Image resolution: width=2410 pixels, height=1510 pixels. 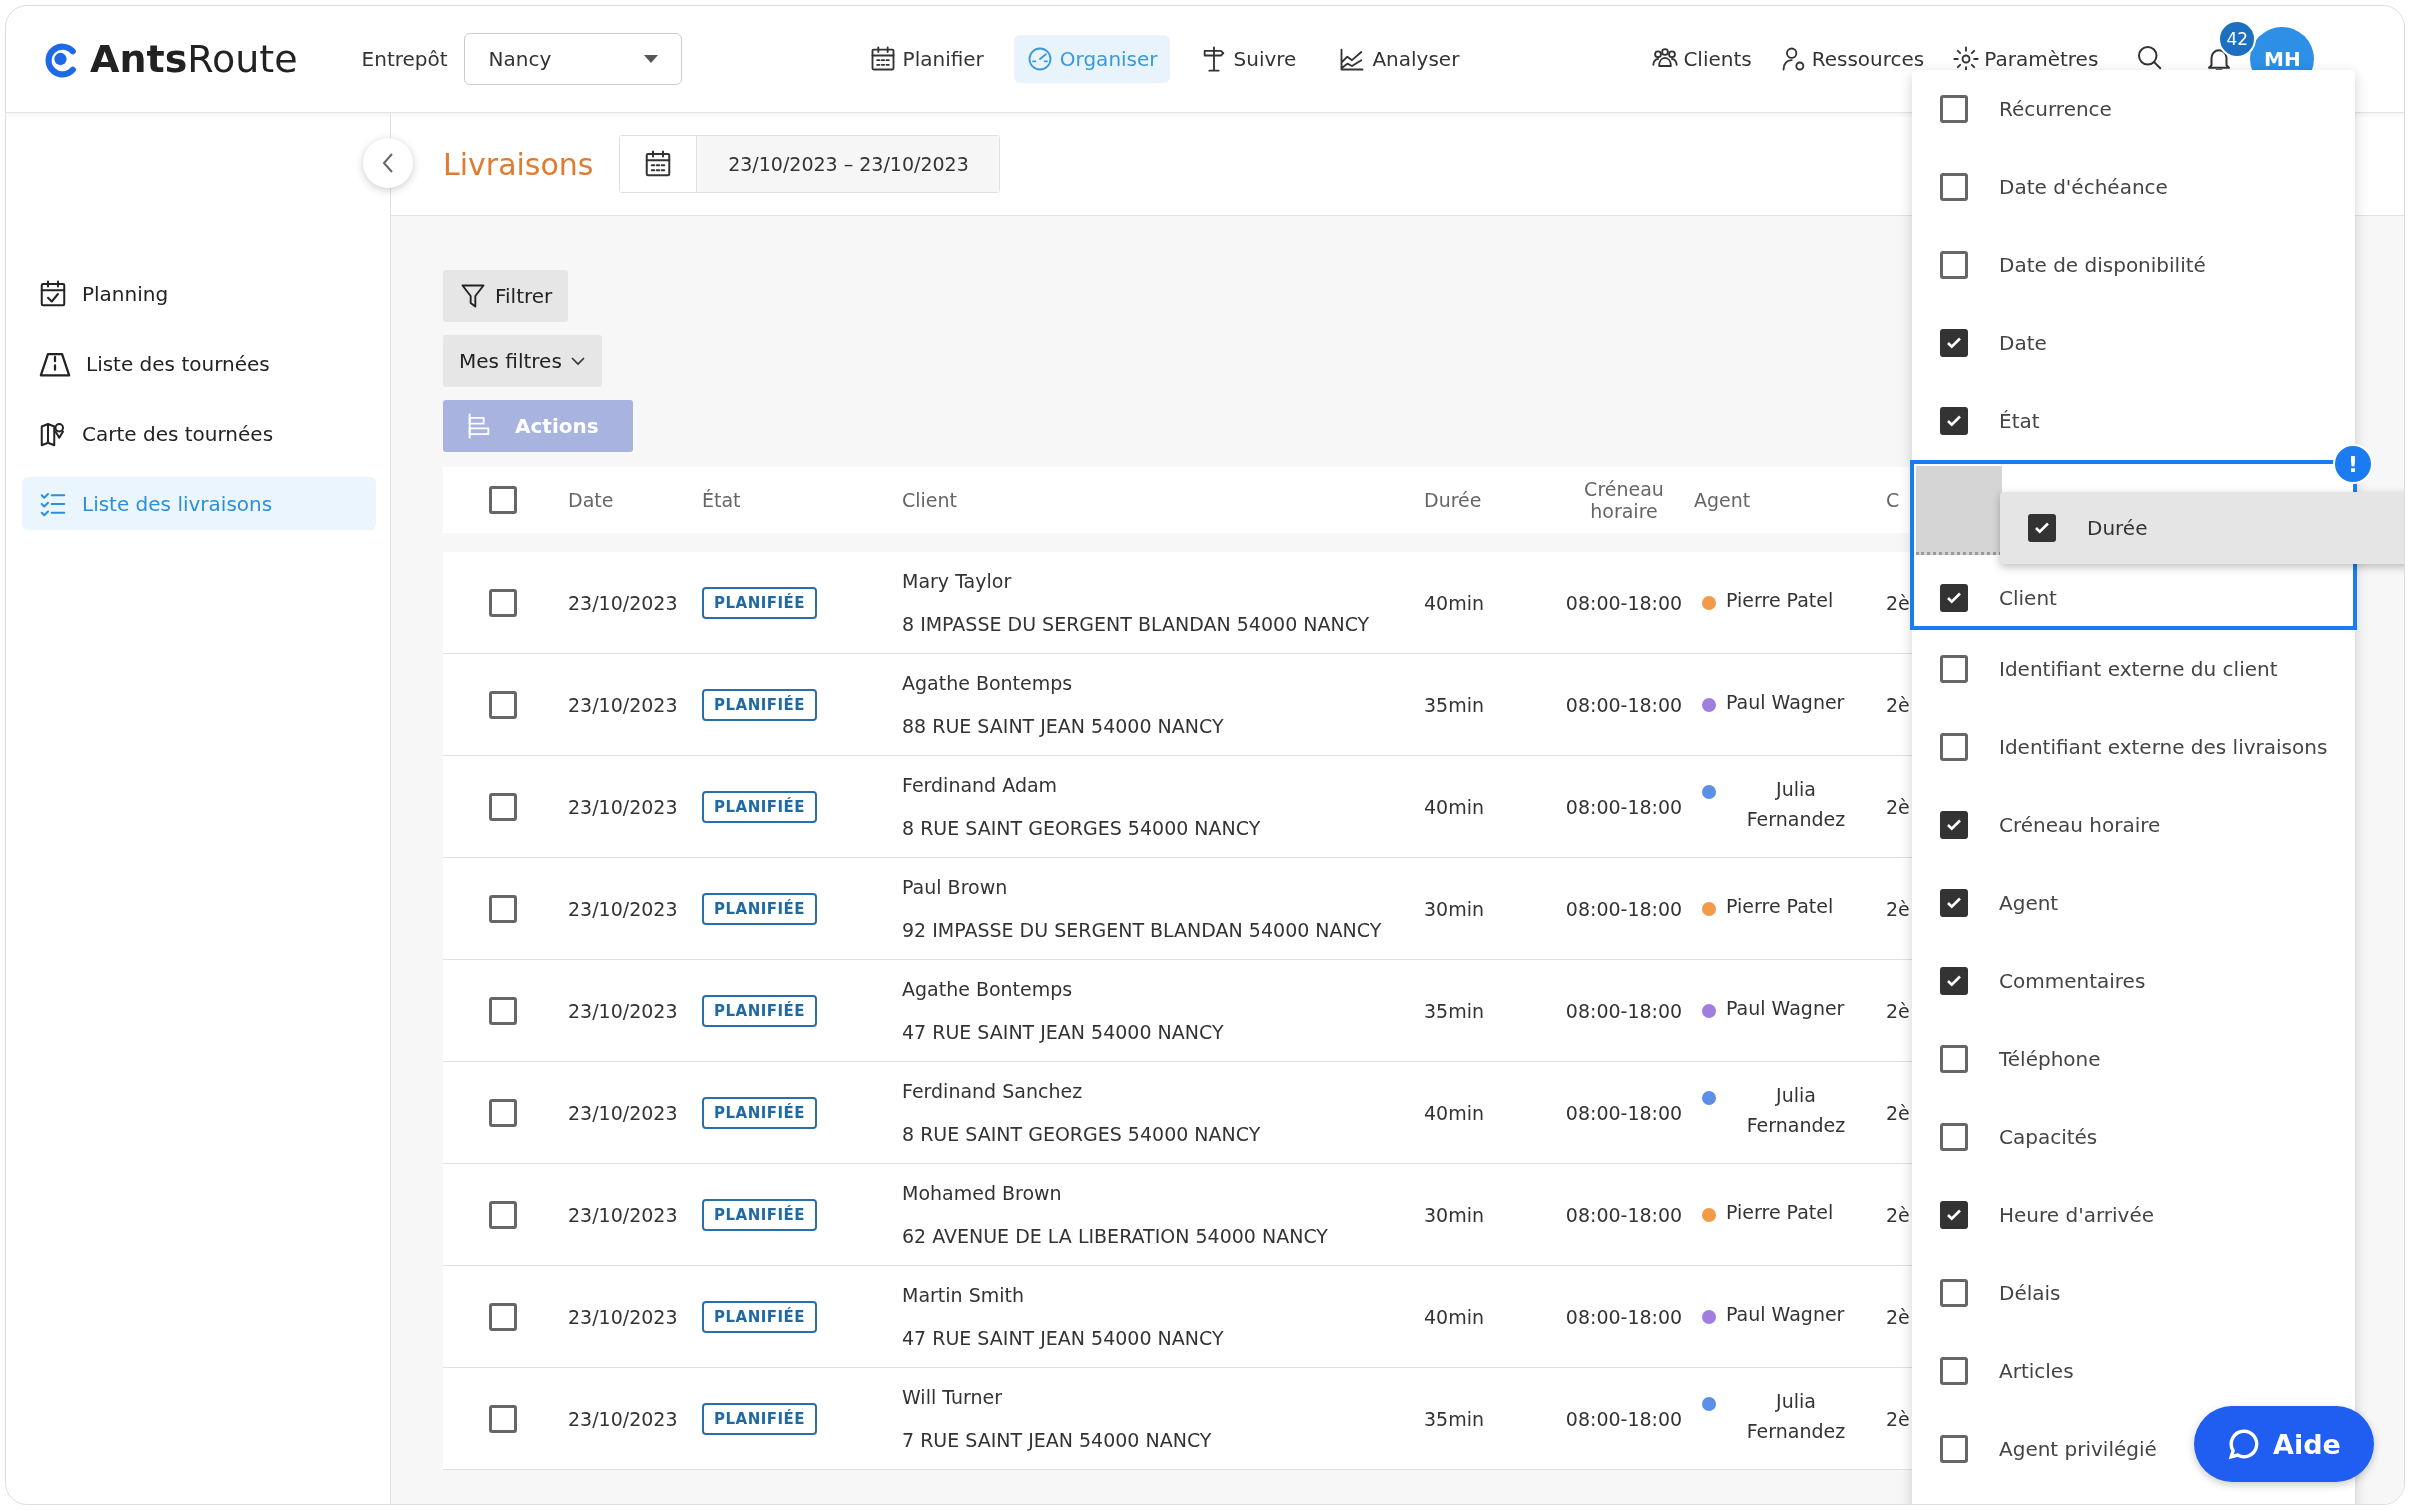 What do you see at coordinates (2030, 1293) in the screenshot?
I see `menu-item-label: Délais` at bounding box center [2030, 1293].